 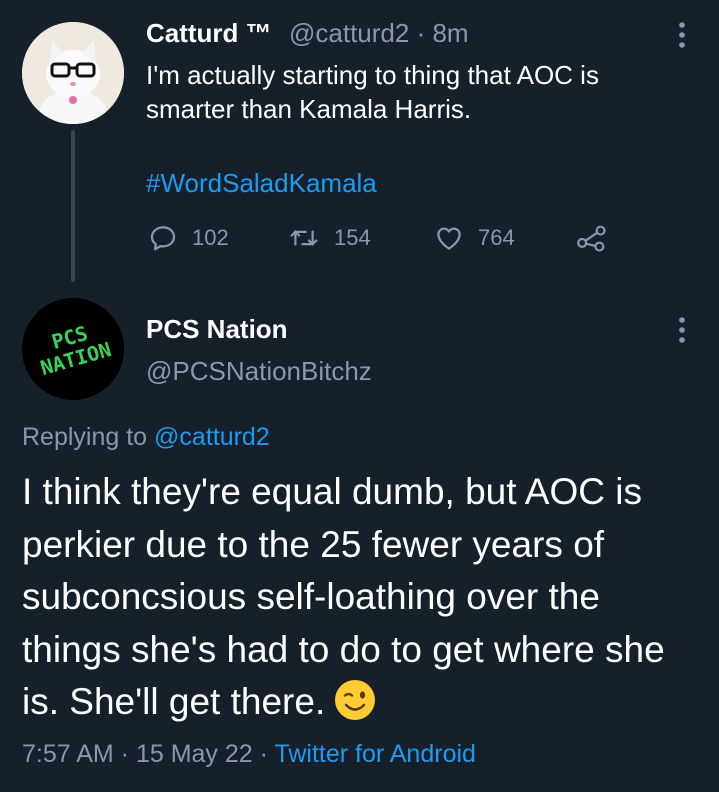 I want to click on replying-prefix: Replying to, so click(x=88, y=437).